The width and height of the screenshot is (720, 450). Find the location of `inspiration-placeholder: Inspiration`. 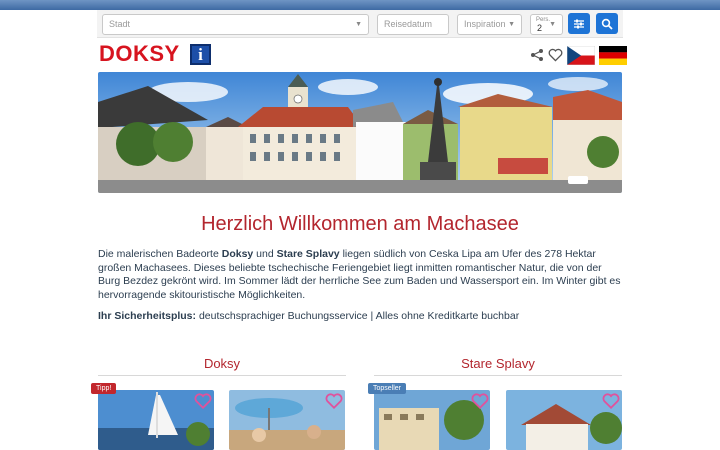

inspiration-placeholder: Inspiration is located at coordinates (485, 24).